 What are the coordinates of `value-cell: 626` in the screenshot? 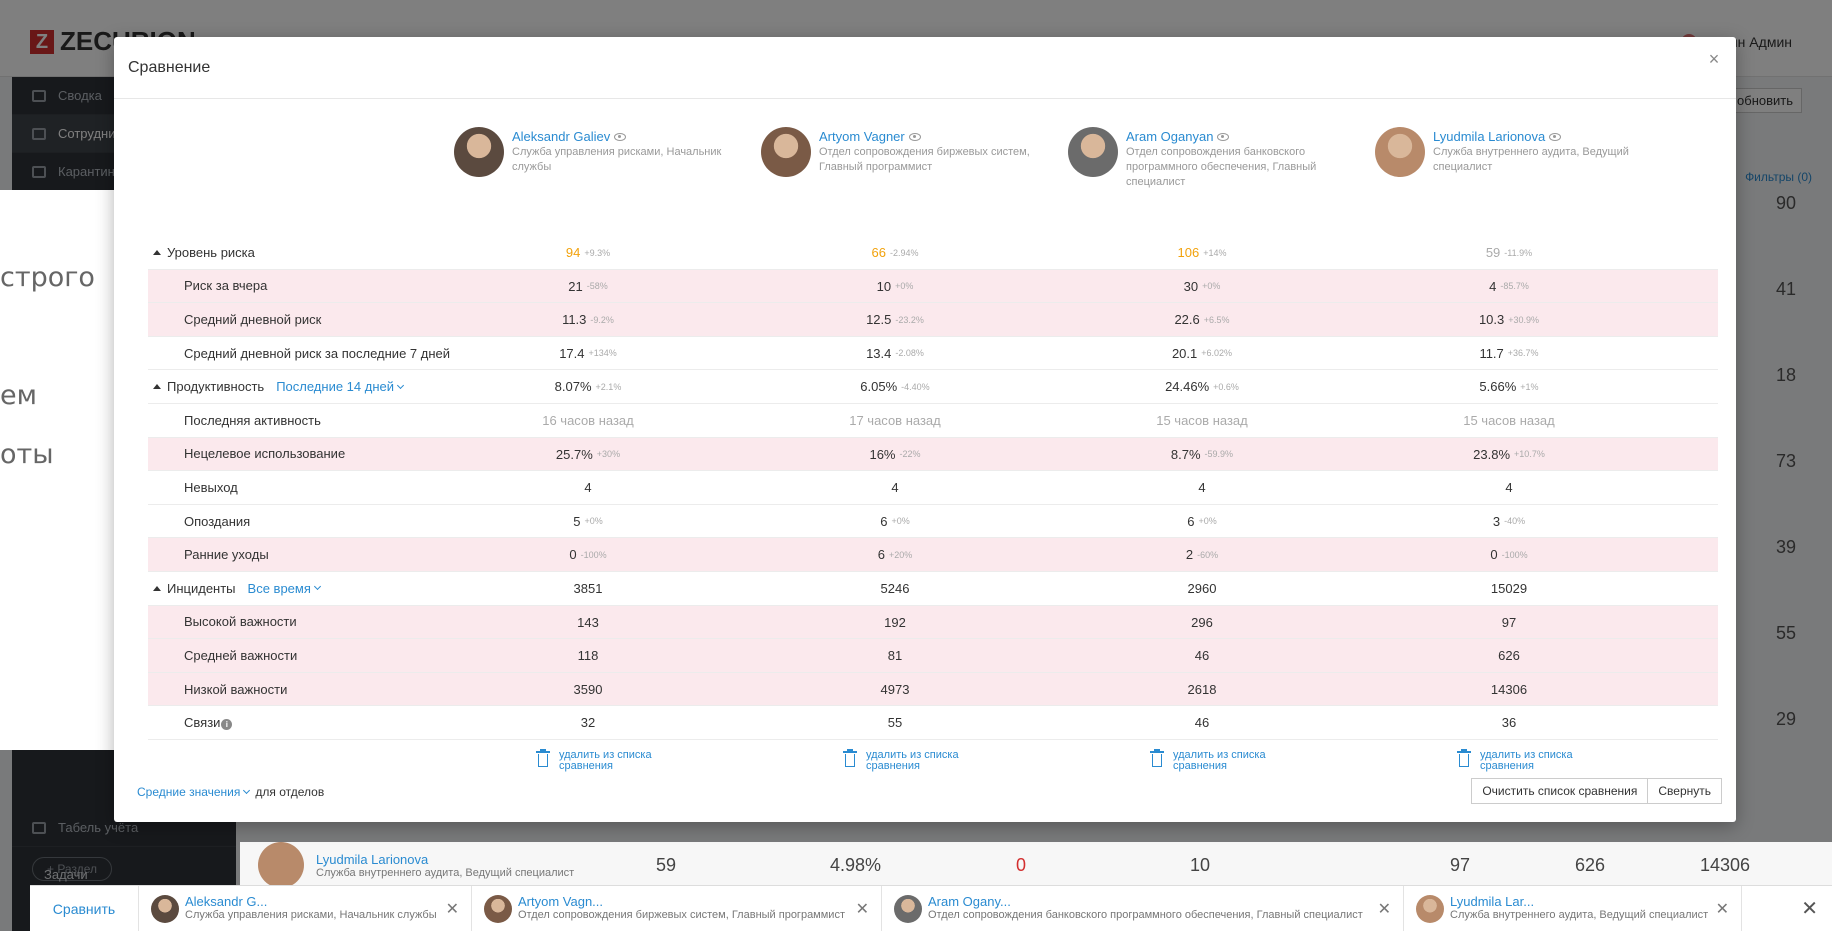 It's located at (1509, 655).